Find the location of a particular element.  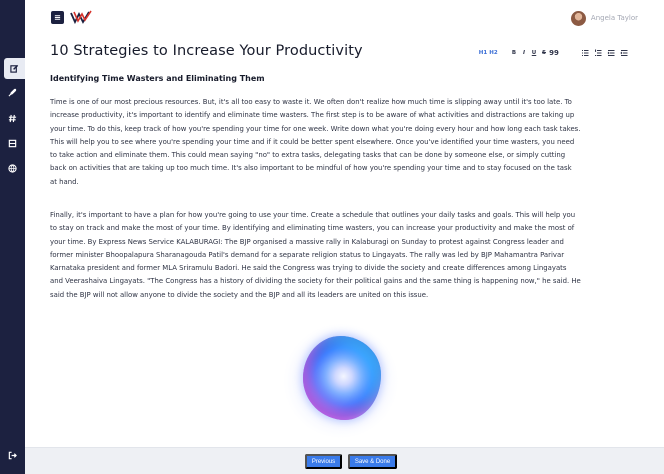

logout-button is located at coordinates (12, 455).